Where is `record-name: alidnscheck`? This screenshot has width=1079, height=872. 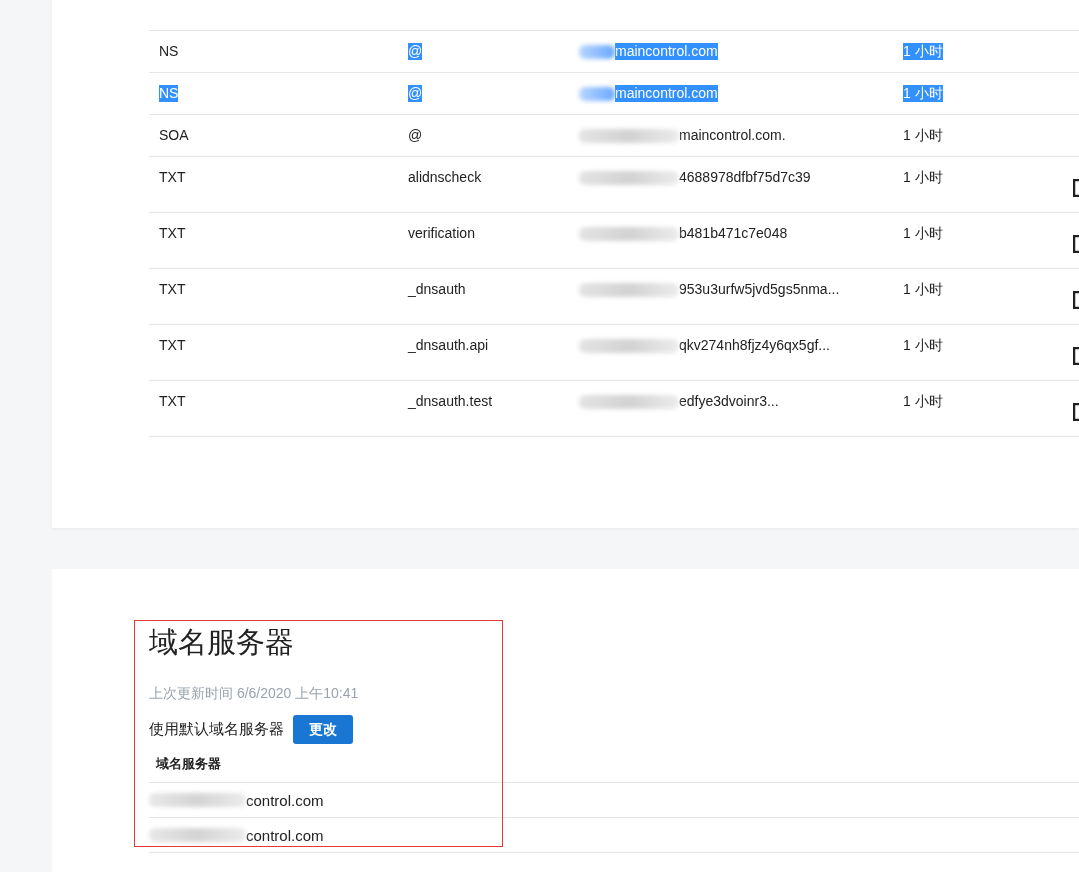
record-name: alidnscheck is located at coordinates (445, 177).